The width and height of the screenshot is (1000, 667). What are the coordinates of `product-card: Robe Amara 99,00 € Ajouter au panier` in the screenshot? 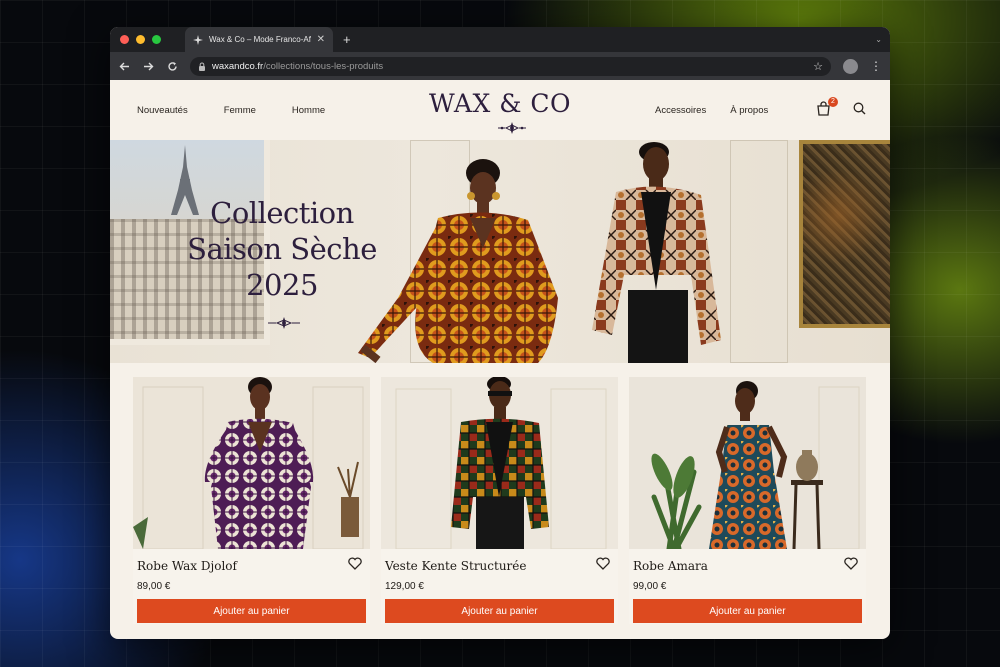 It's located at (747, 500).